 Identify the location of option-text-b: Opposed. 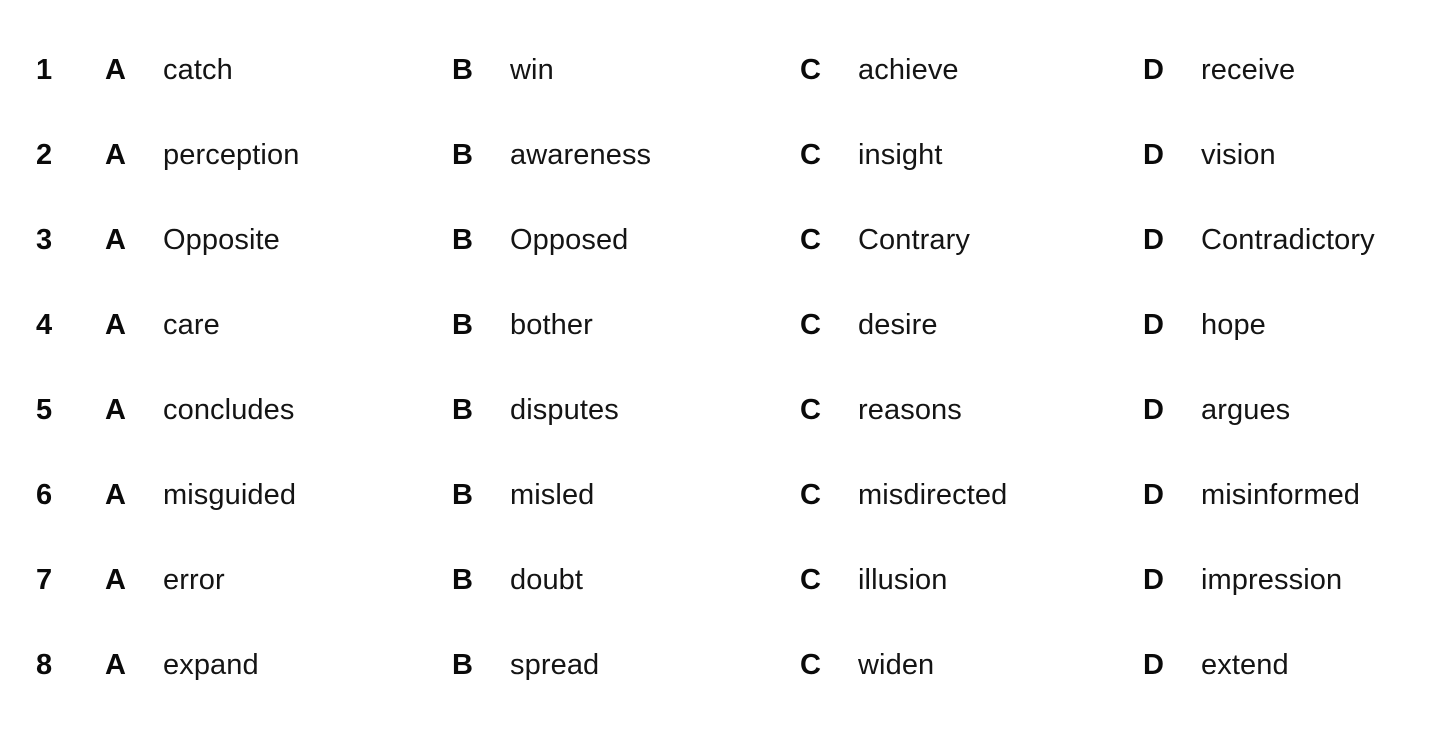
(569, 240).